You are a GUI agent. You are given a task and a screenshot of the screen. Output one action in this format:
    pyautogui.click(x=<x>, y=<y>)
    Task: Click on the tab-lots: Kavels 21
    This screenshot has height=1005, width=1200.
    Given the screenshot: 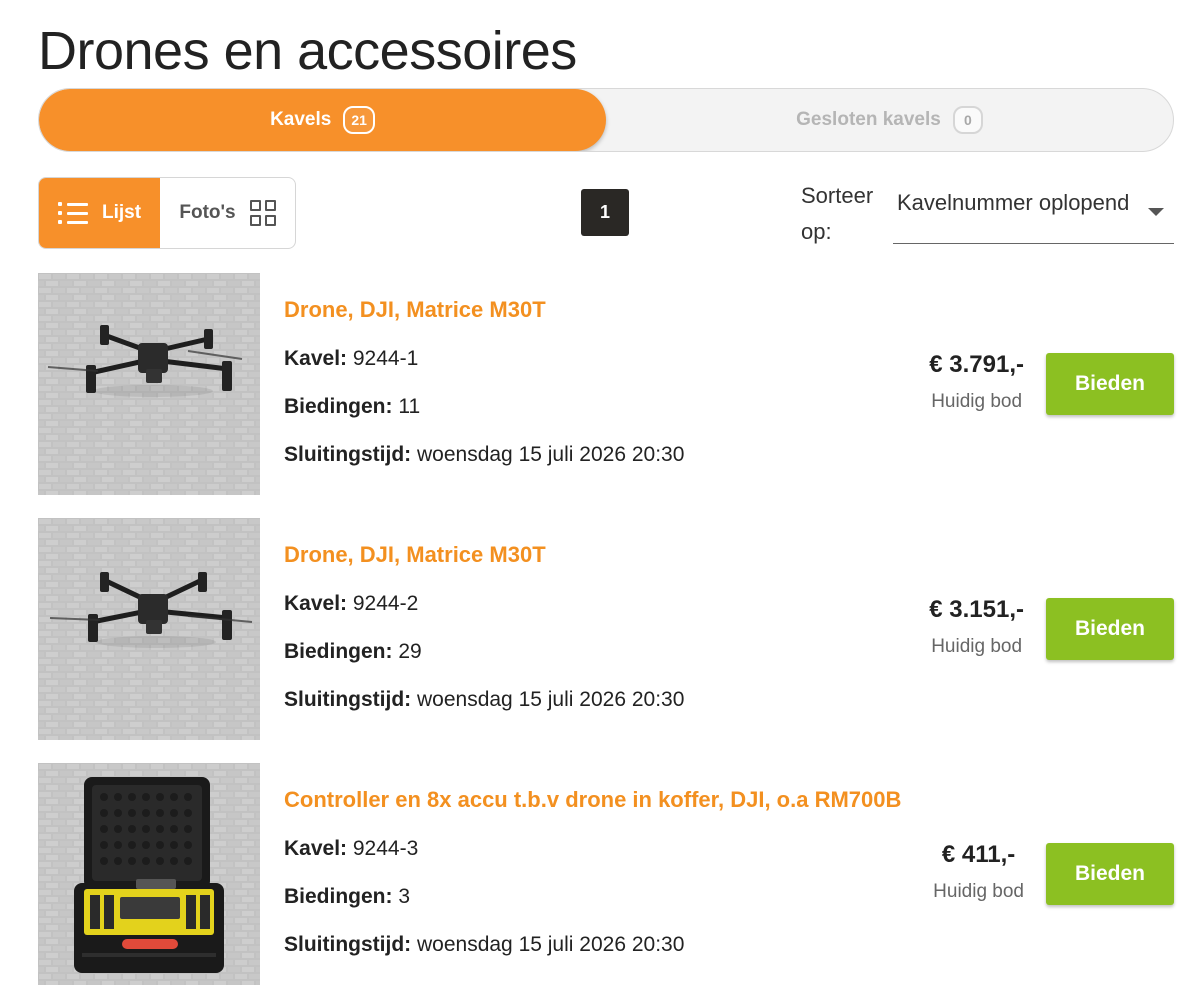 What is the action you would take?
    pyautogui.click(x=322, y=120)
    